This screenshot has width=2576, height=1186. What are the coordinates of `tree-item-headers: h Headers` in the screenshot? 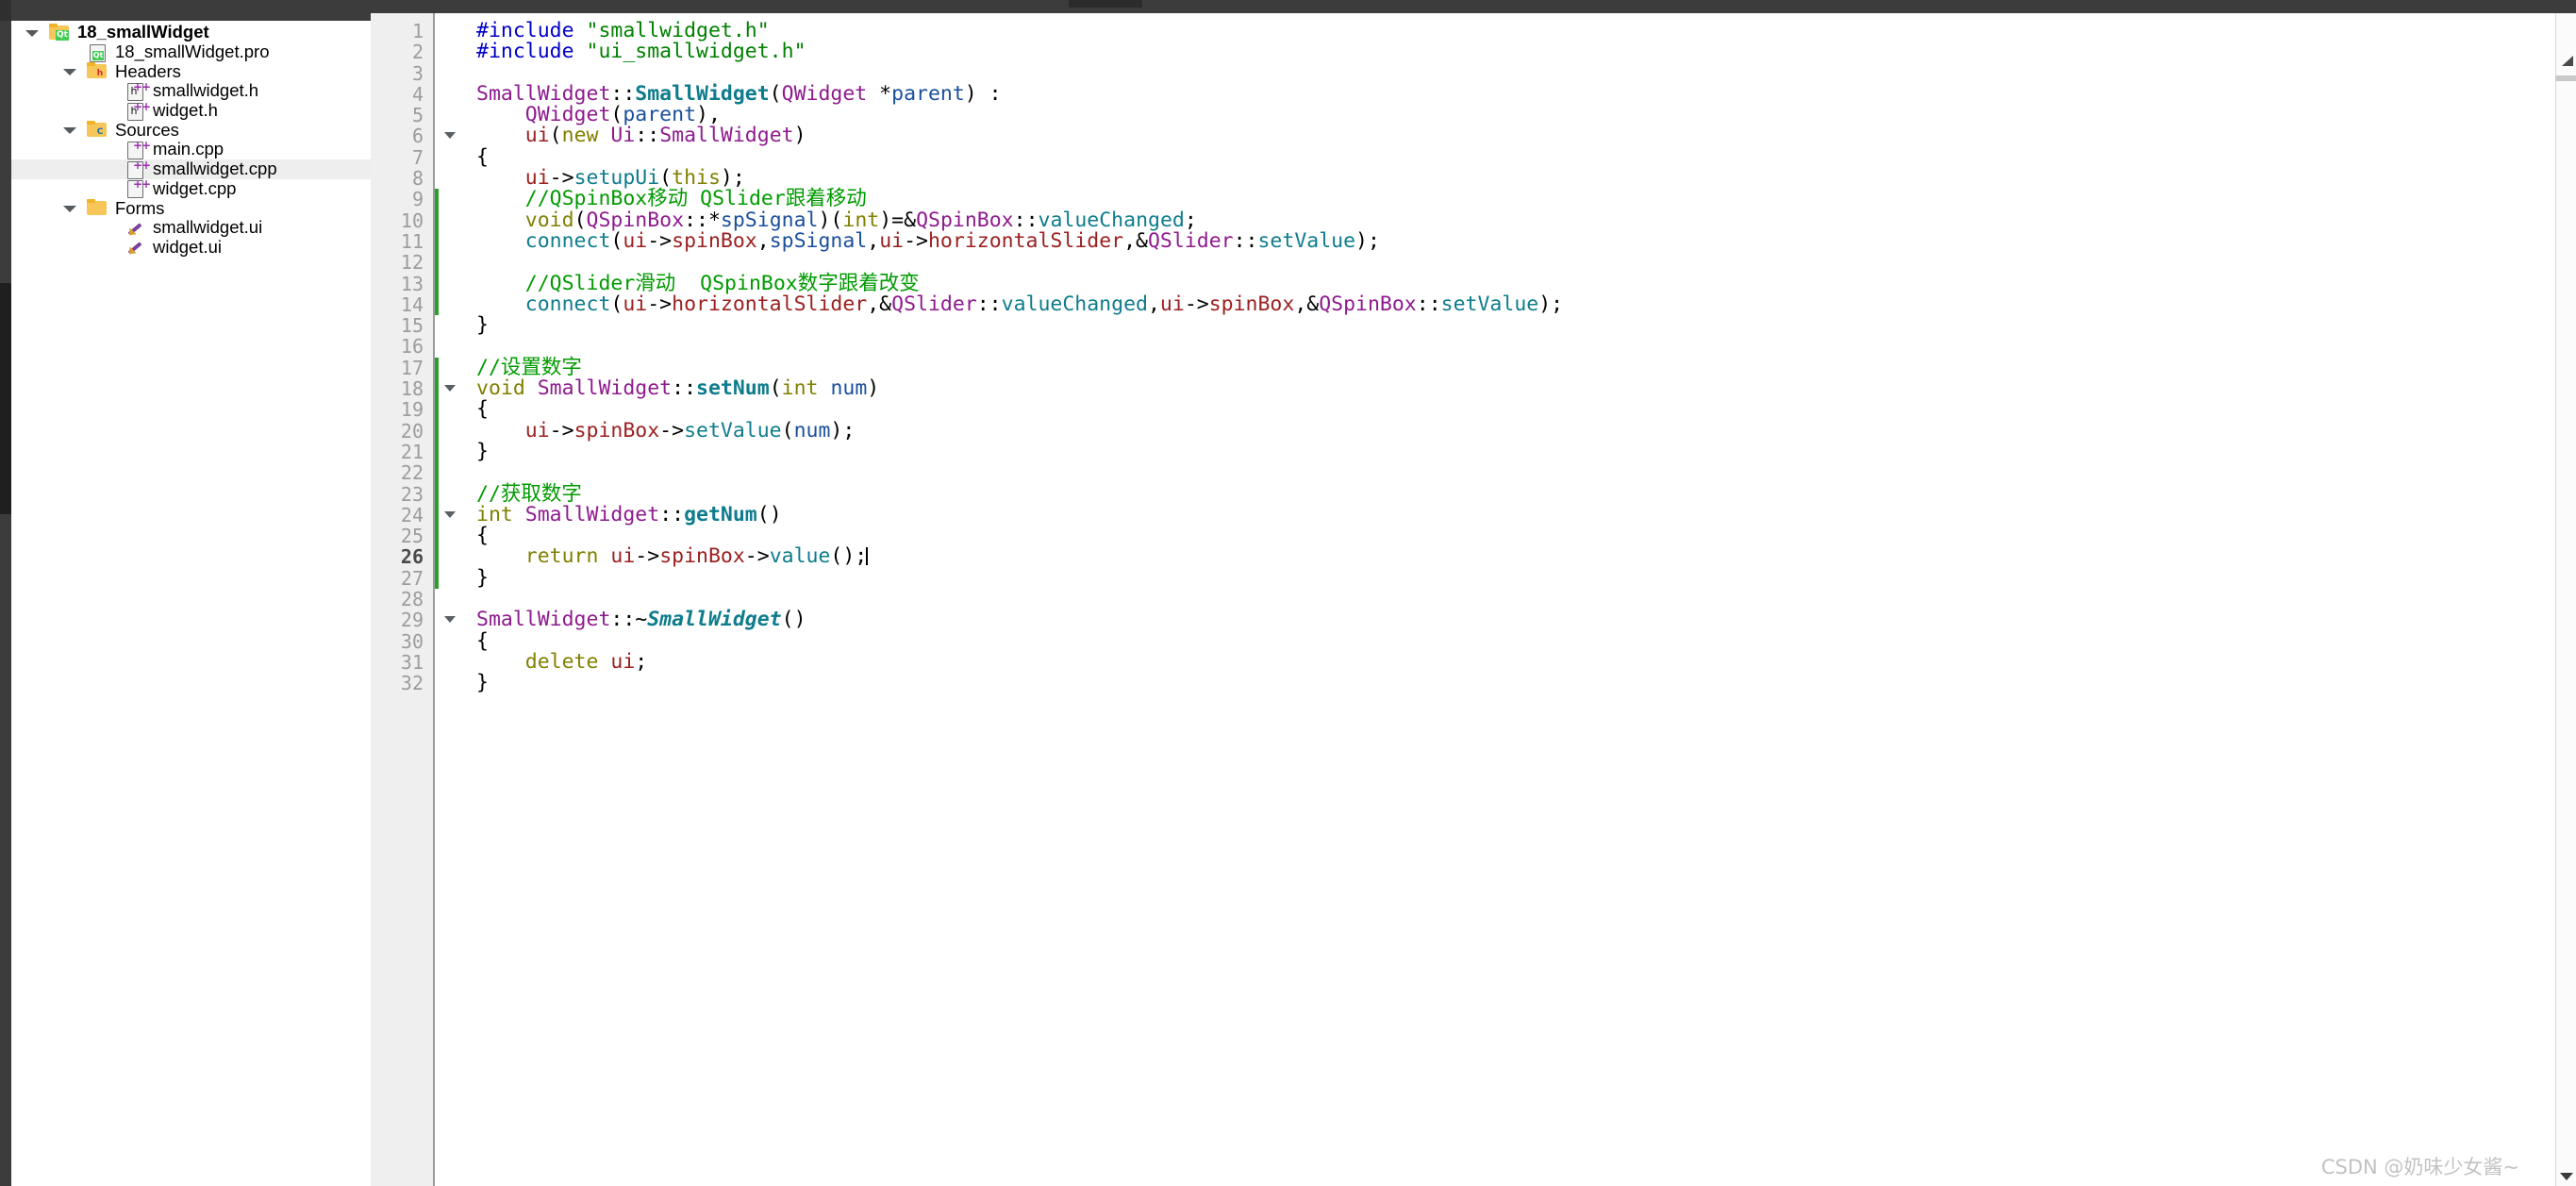 It's located at (191, 71).